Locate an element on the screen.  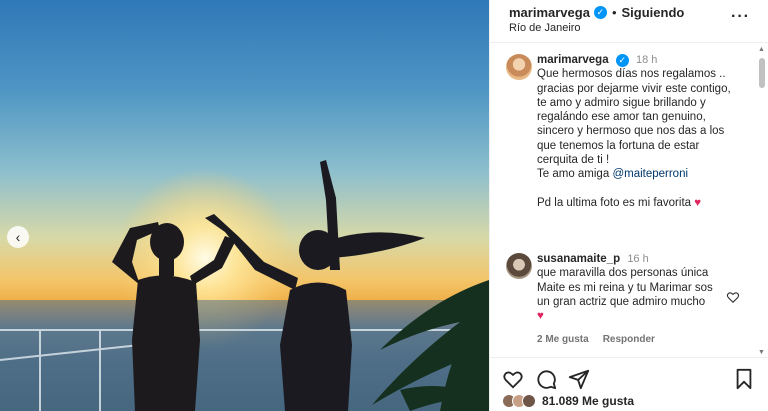
scroll-up-icon: ▲ is located at coordinates (761, 49).